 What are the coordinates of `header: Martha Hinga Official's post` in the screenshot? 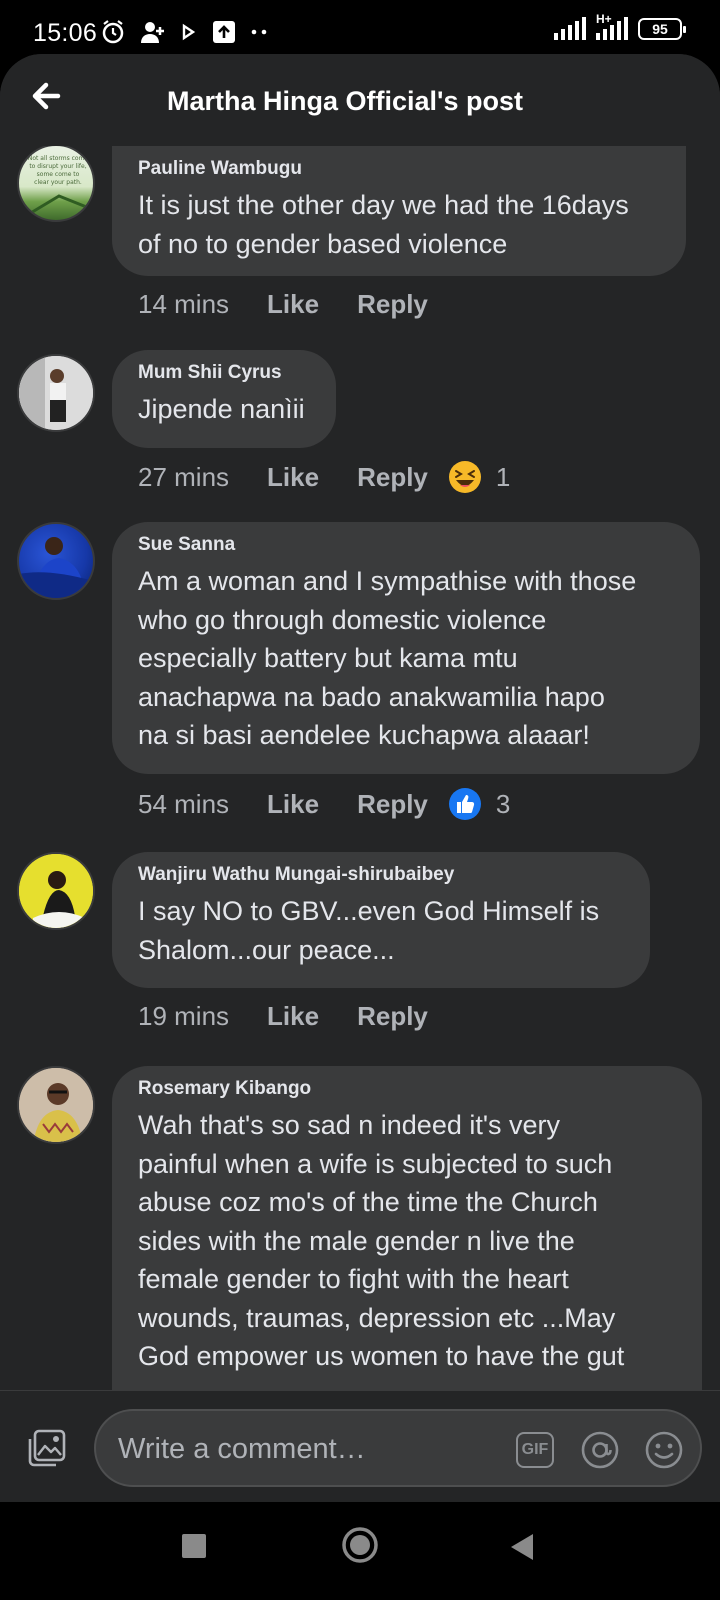 It's located at (360, 100).